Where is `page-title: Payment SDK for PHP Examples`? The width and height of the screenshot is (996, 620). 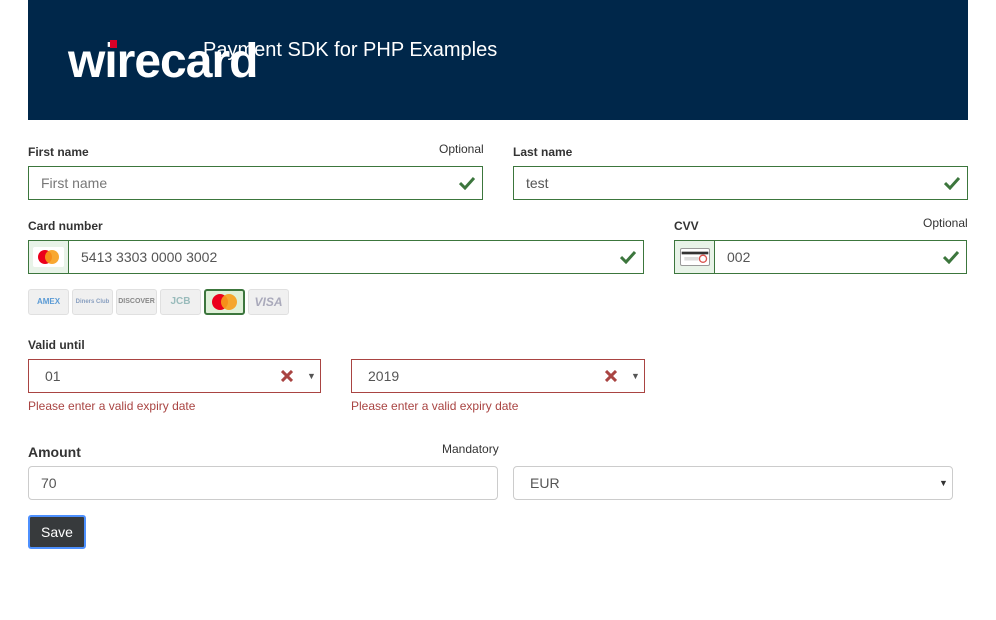 page-title: Payment SDK for PHP Examples is located at coordinates (350, 50).